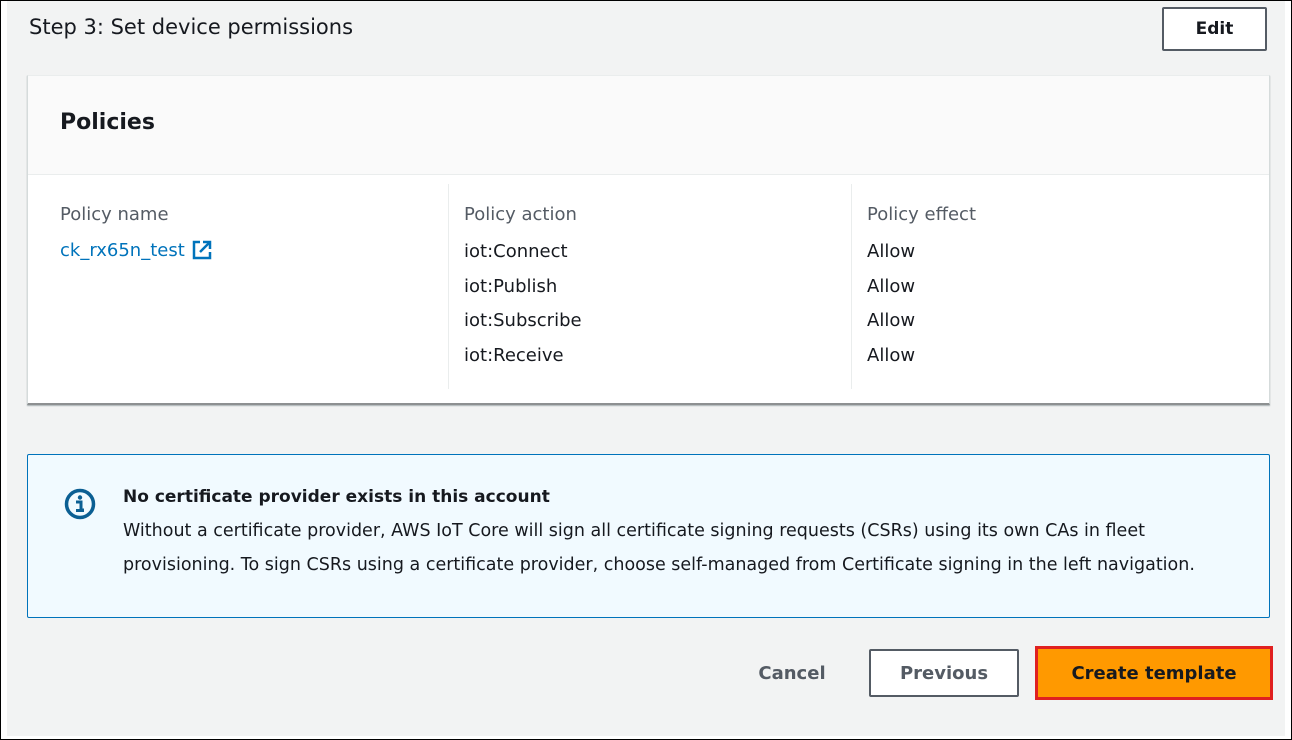 The height and width of the screenshot is (740, 1292). I want to click on policy-action-label: Policy action, so click(520, 214).